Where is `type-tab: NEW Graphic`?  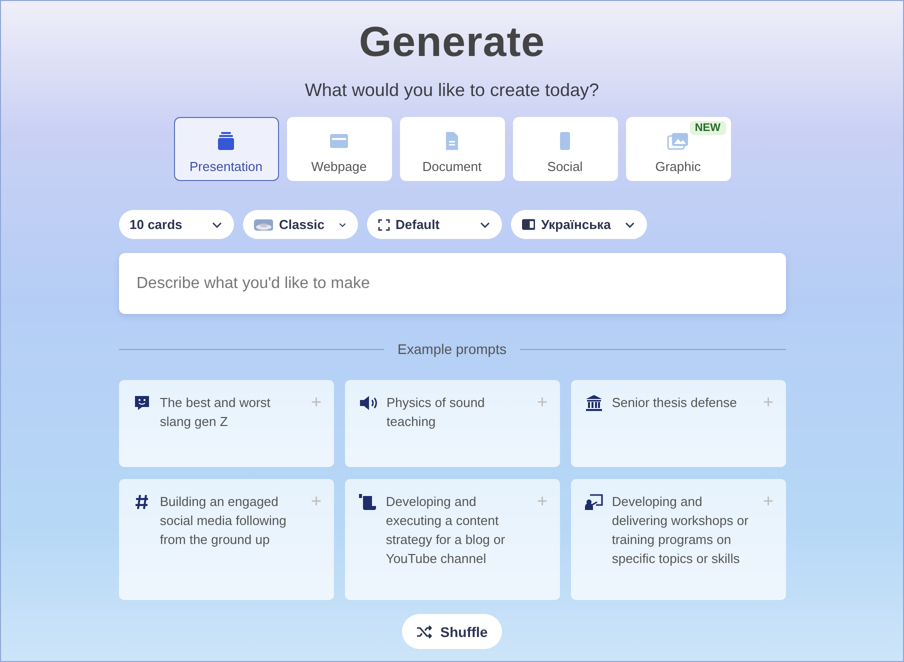
type-tab: NEW Graphic is located at coordinates (678, 149).